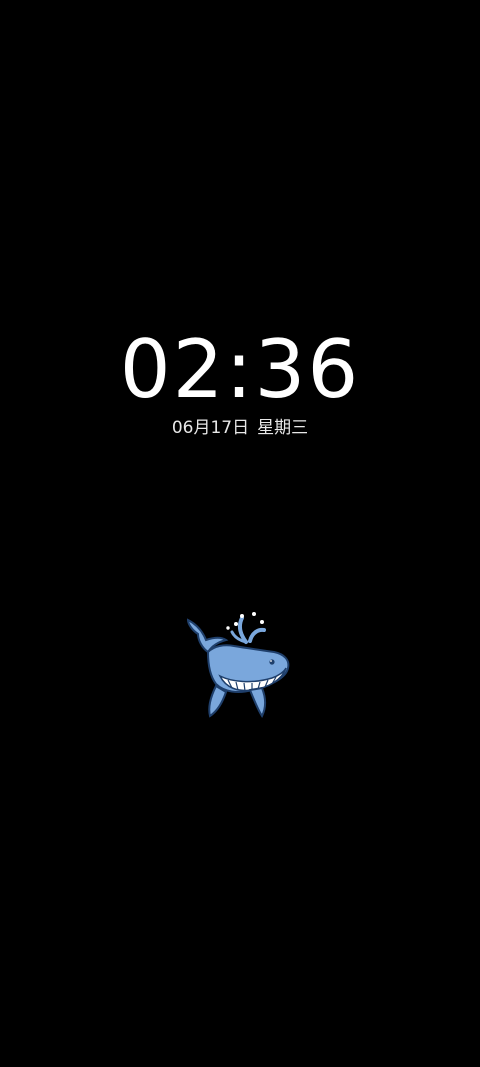 This screenshot has width=480, height=1067. Describe the element at coordinates (210, 428) in the screenshot. I see `date-text: 06月17日` at that location.